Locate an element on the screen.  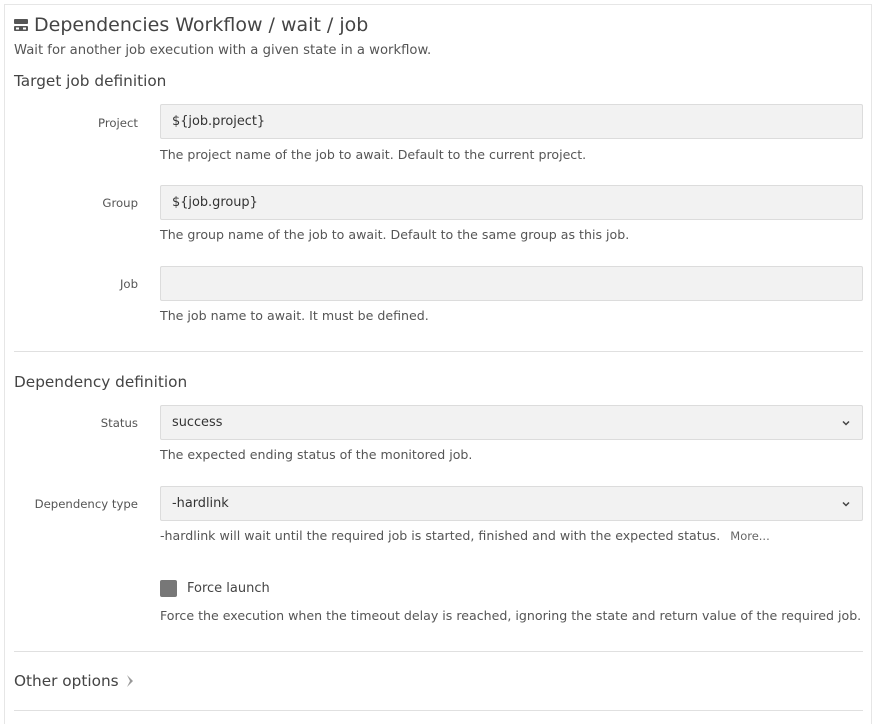
chevron-right-icon is located at coordinates (129, 681).